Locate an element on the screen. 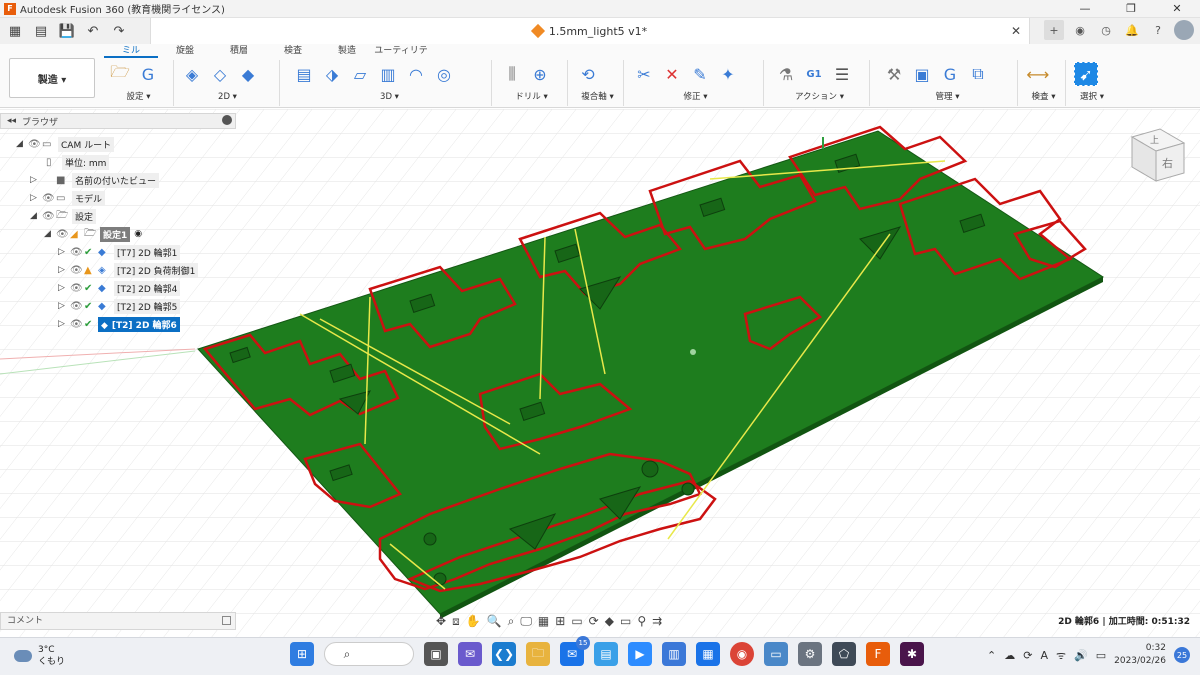 This screenshot has width=1200, height=675. notification-badge: 25 is located at coordinates (1182, 655).